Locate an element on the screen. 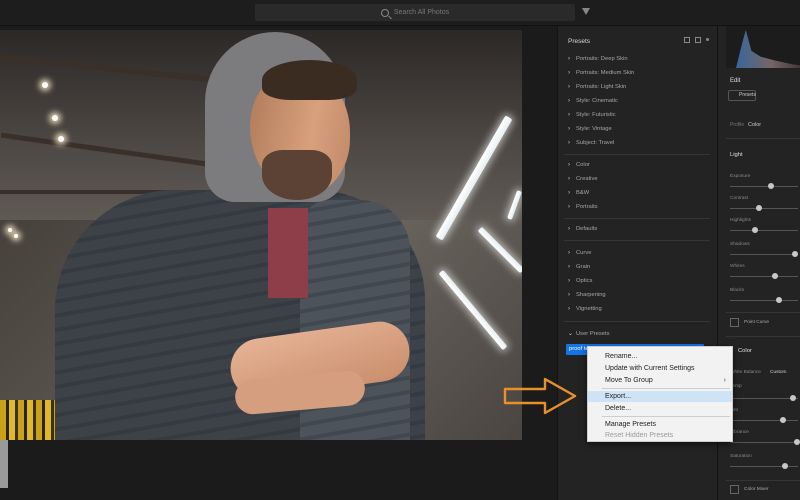 The height and width of the screenshot is (500, 800). preset-item: › Style: Futuristic is located at coordinates (592, 115).